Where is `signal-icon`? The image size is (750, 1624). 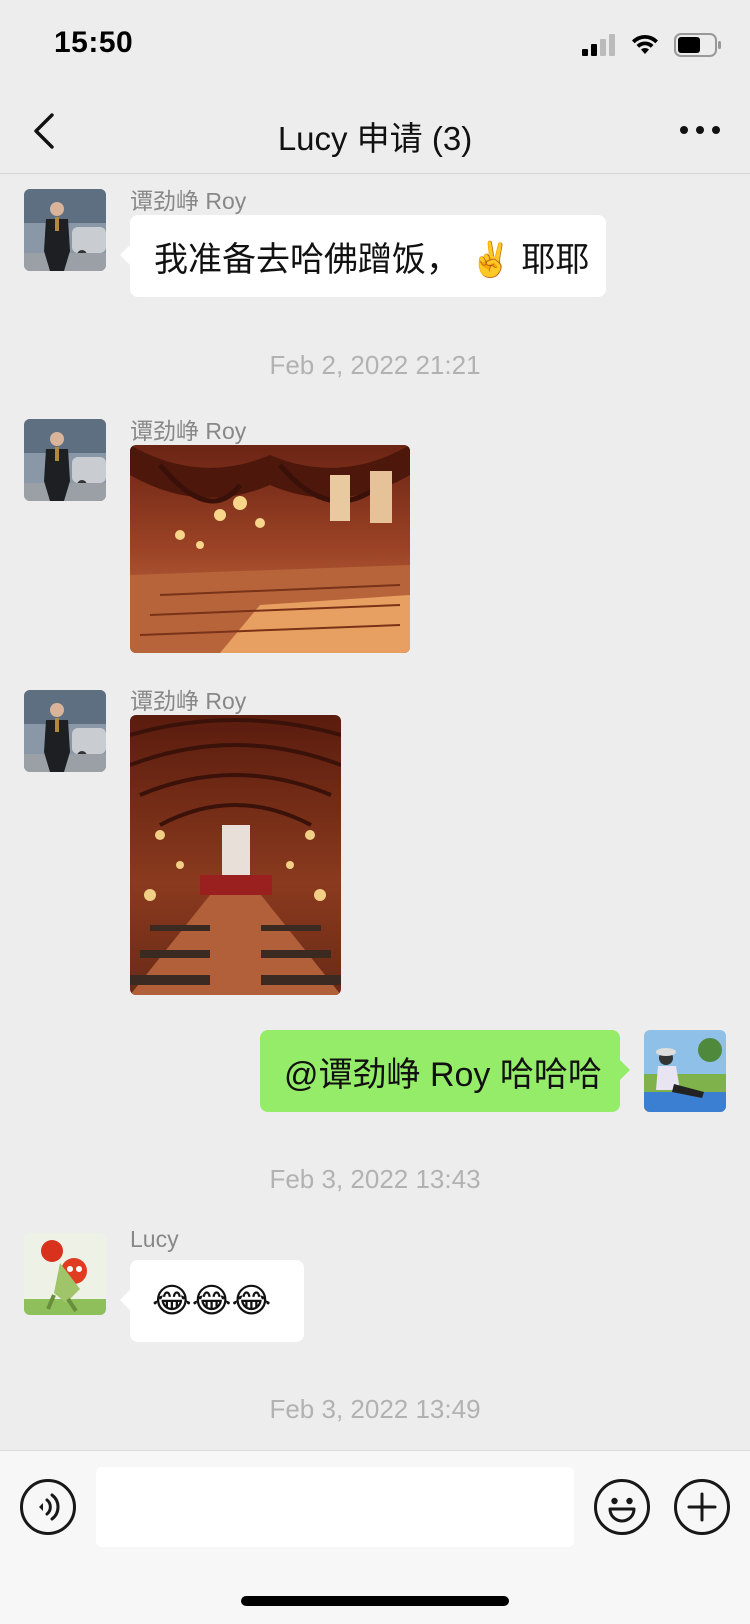
signal-icon is located at coordinates (598, 45).